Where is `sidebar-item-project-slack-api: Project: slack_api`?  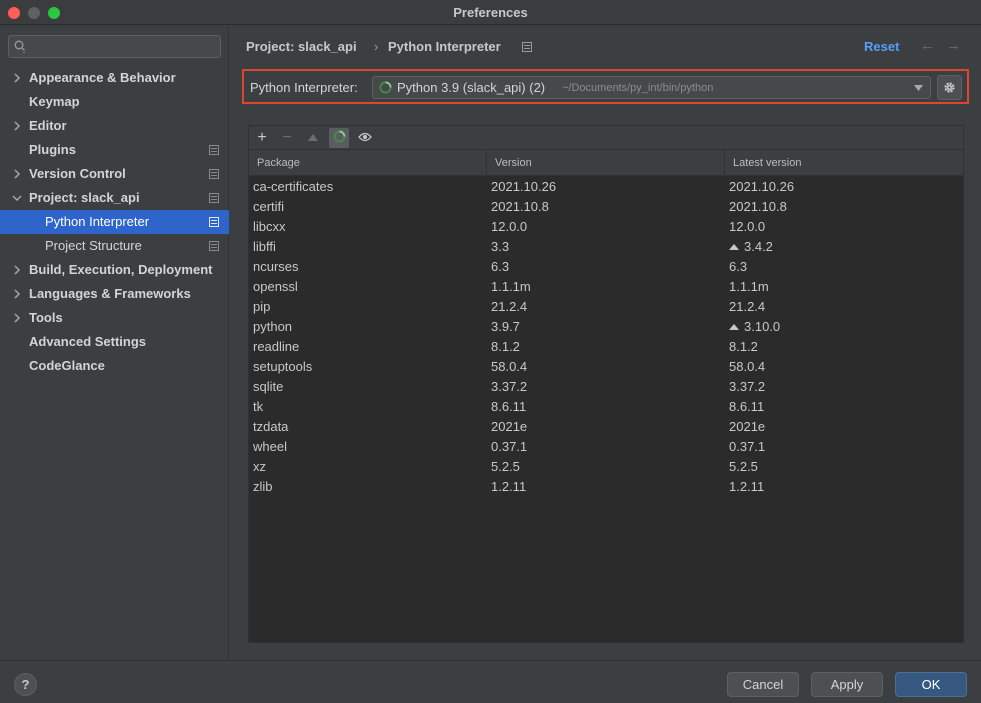
sidebar-item-project-slack-api: Project: slack_api is located at coordinates (114, 198).